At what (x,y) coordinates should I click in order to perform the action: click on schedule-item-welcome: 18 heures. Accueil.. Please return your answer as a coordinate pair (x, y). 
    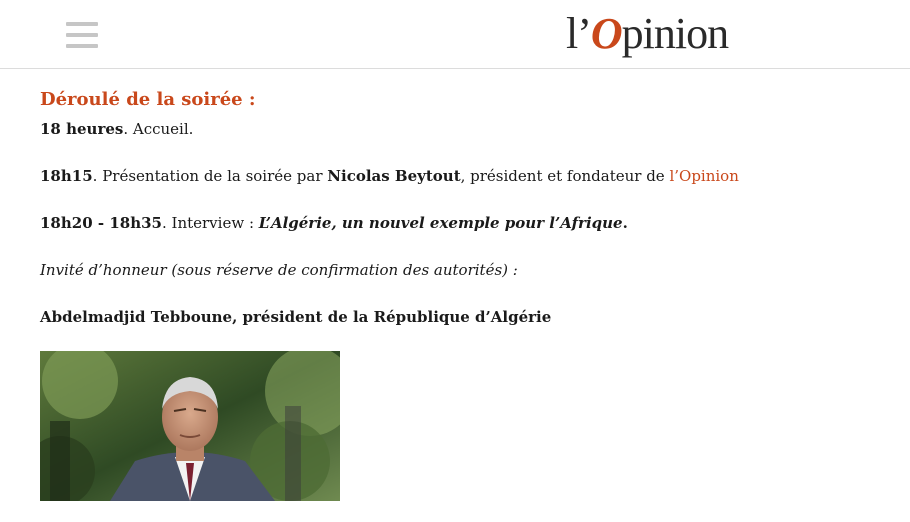
    Looking at the image, I should click on (460, 129).